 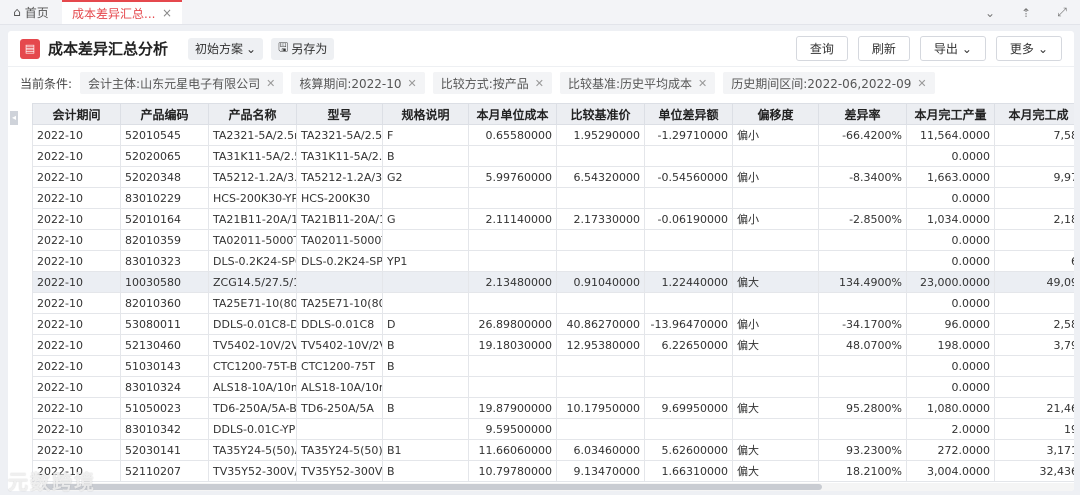 I want to click on table-cell: TA5212-1.2A/3.53, so click(x=339, y=177).